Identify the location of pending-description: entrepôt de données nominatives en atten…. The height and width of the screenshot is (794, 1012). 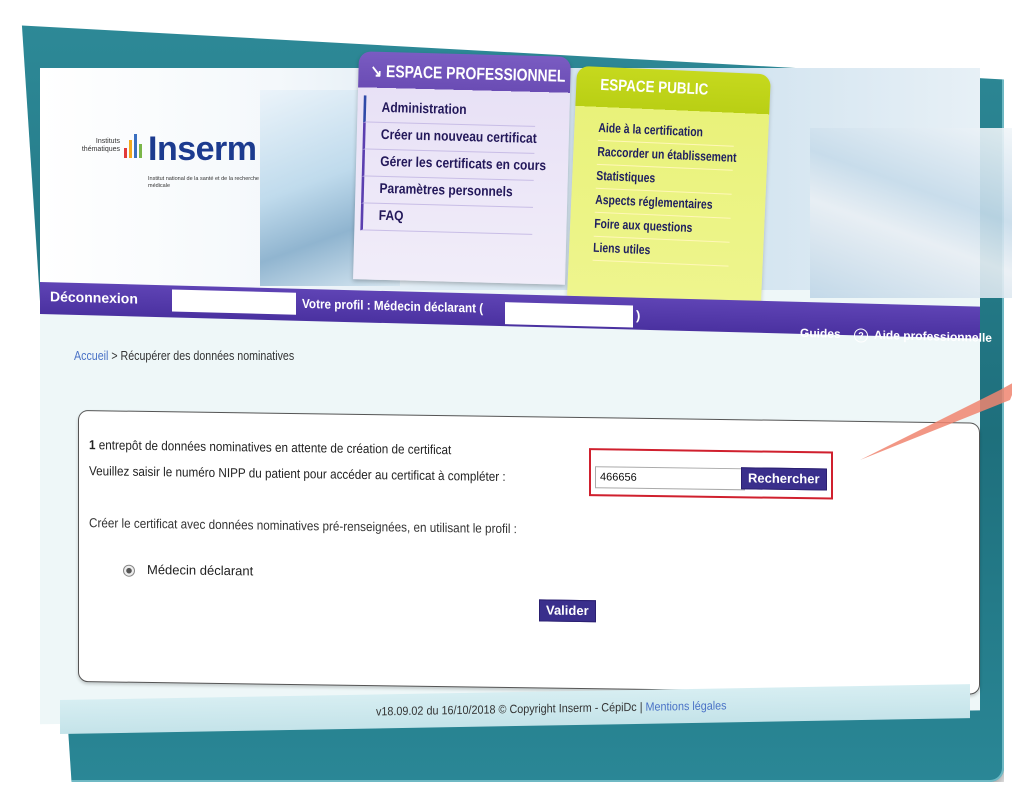
(273, 447).